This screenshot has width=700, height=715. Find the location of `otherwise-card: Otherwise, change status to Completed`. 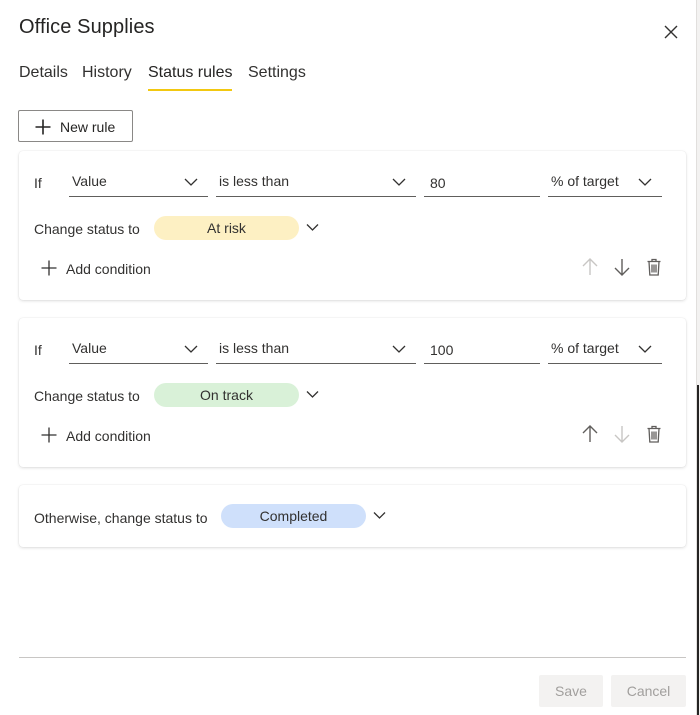

otherwise-card: Otherwise, change status to Completed is located at coordinates (352, 516).